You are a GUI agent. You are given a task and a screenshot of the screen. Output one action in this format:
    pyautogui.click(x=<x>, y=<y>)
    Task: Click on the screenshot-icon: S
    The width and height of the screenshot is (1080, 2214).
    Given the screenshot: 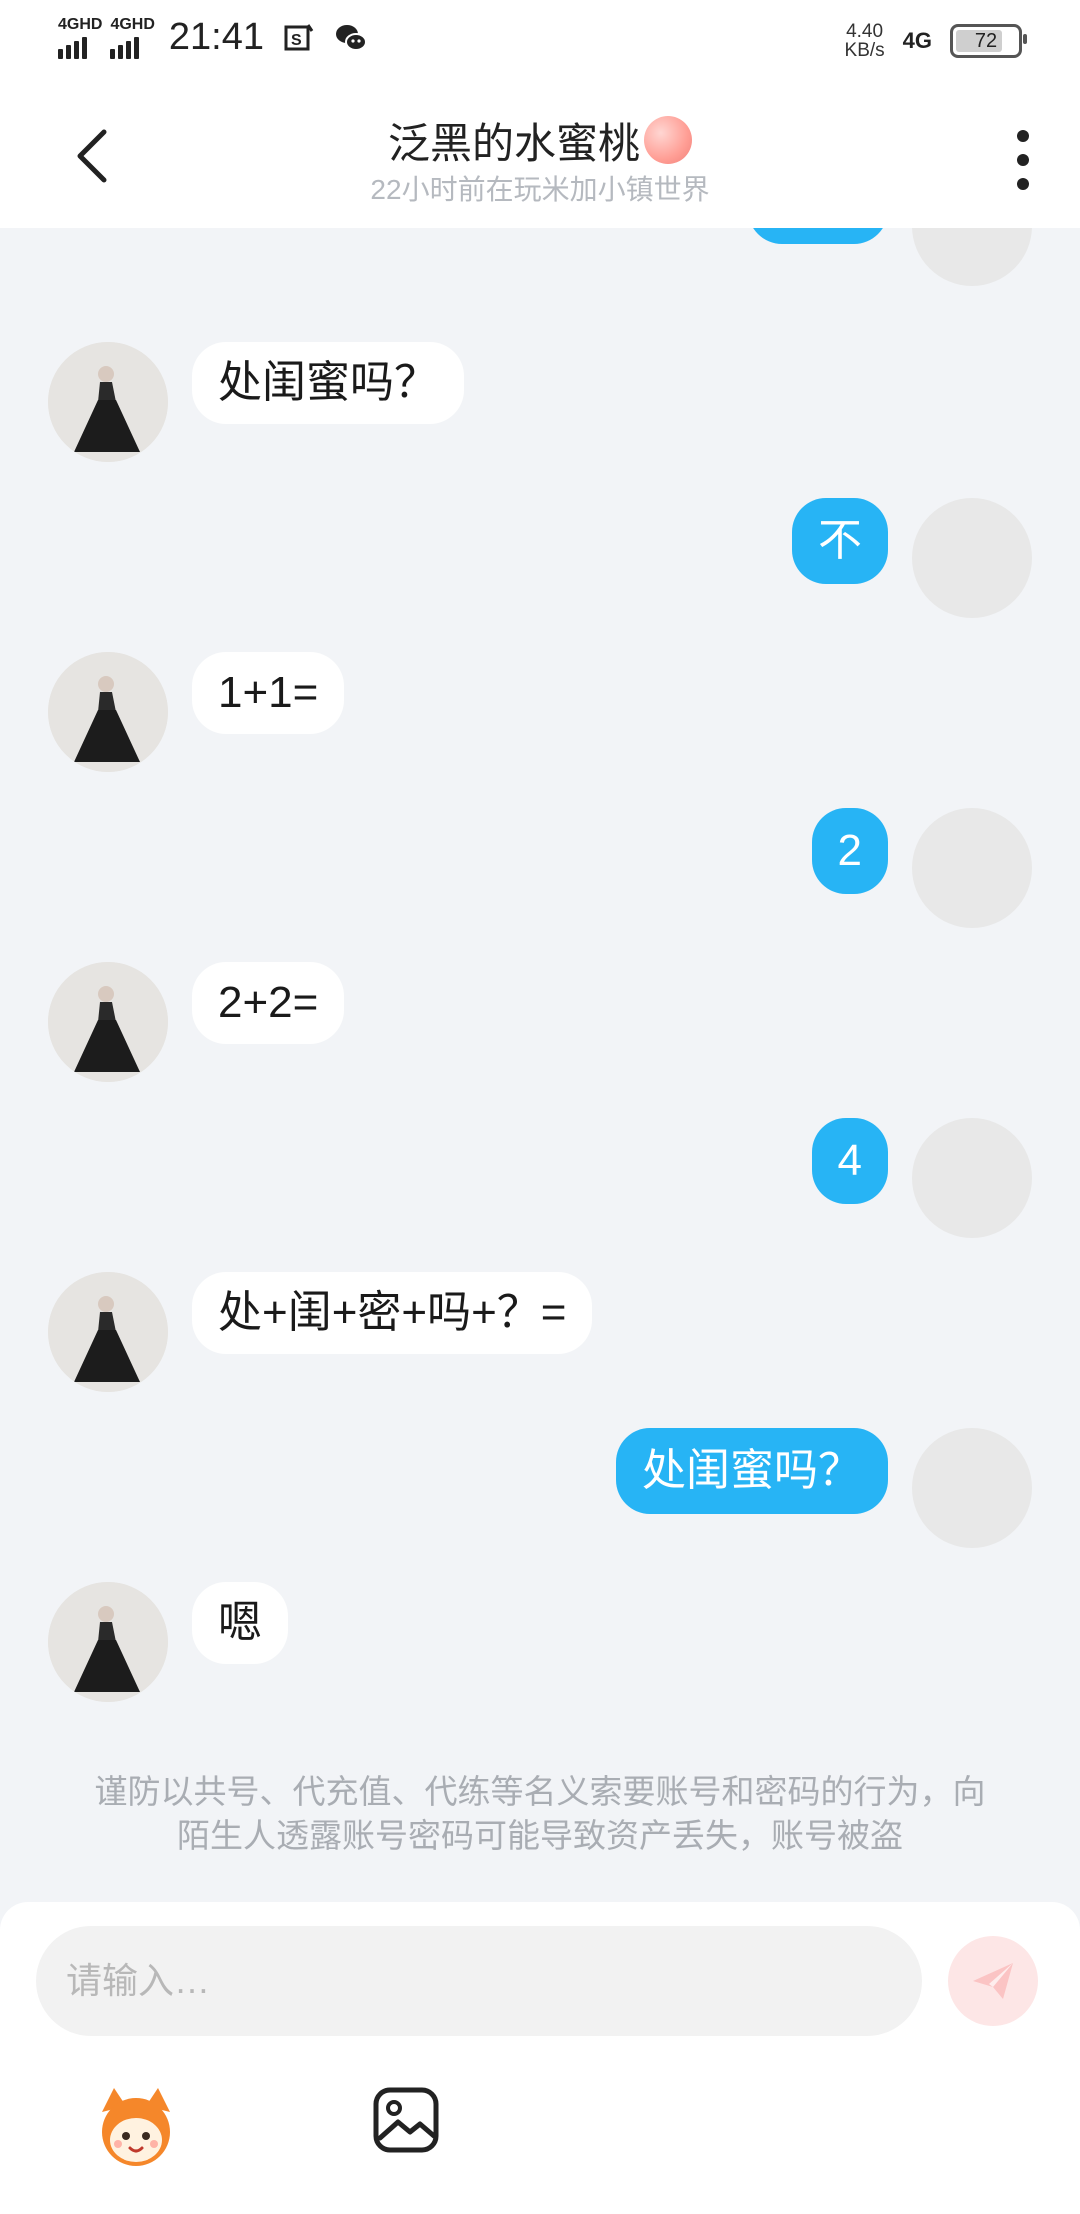 What is the action you would take?
    pyautogui.click(x=299, y=36)
    